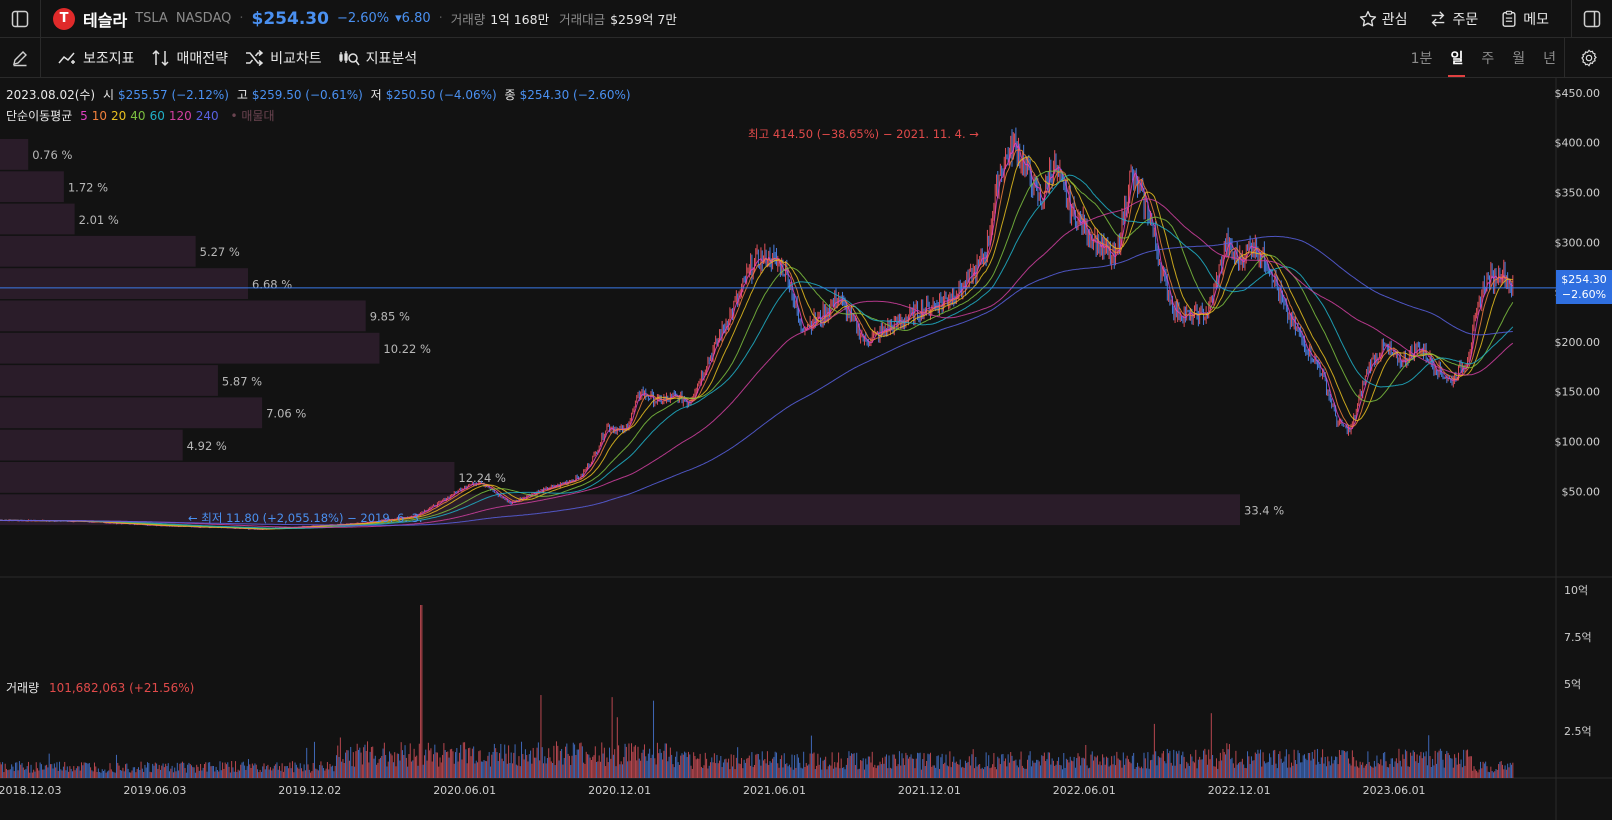  What do you see at coordinates (1584, 287) in the screenshot?
I see `current-price-badge: $254.30 −2.60%` at bounding box center [1584, 287].